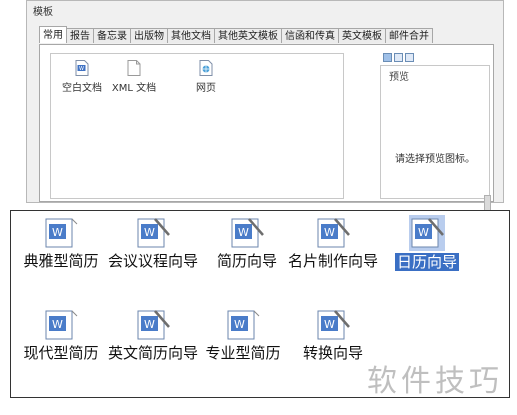  Describe the element at coordinates (435, 132) in the screenshot. I see `preview-box: 预览 请选择预览图标。` at that location.